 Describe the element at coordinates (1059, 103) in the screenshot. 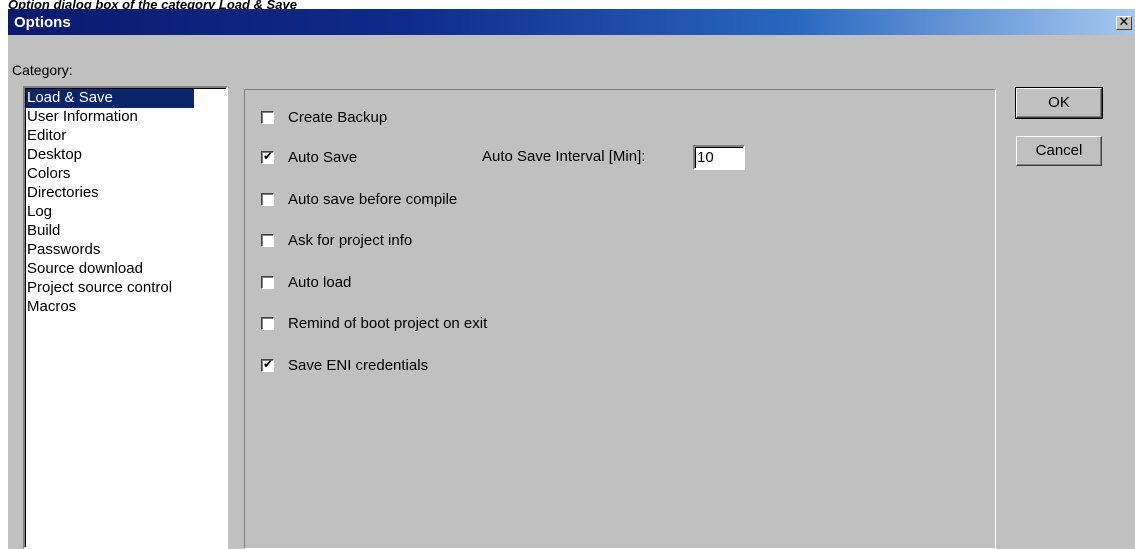

I see `ok-button: OK` at that location.